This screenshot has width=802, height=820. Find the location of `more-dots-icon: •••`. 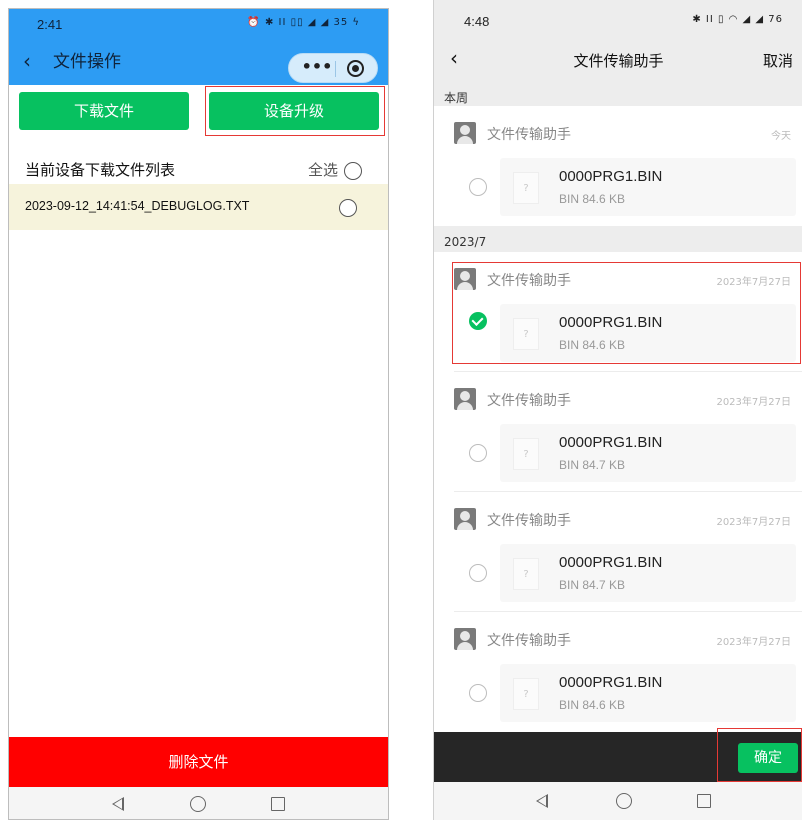

more-dots-icon: ••• is located at coordinates (317, 67).